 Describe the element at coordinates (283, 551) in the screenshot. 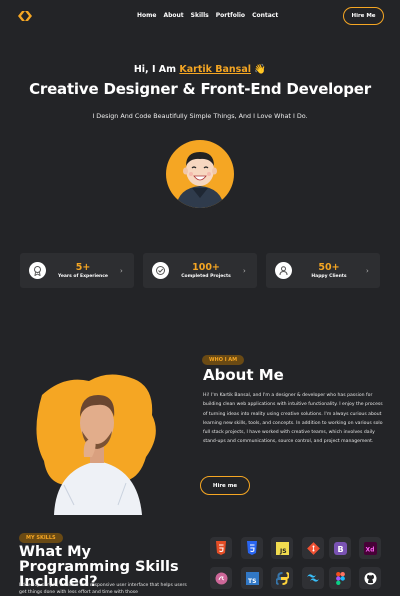

I see `svg-text: JS` at that location.